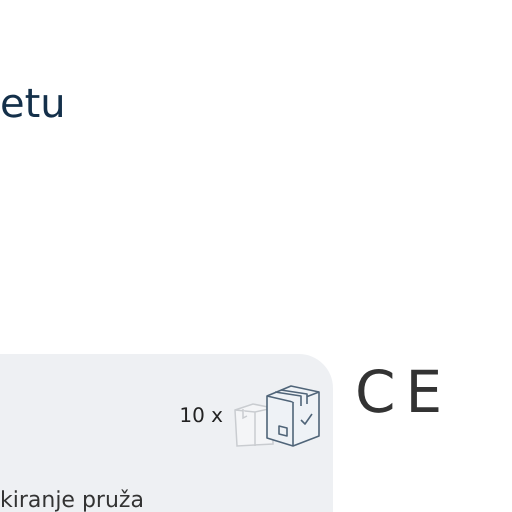 The height and width of the screenshot is (512, 512). What do you see at coordinates (72, 500) in the screenshot?
I see `card-text: kiranje pruža` at bounding box center [72, 500].